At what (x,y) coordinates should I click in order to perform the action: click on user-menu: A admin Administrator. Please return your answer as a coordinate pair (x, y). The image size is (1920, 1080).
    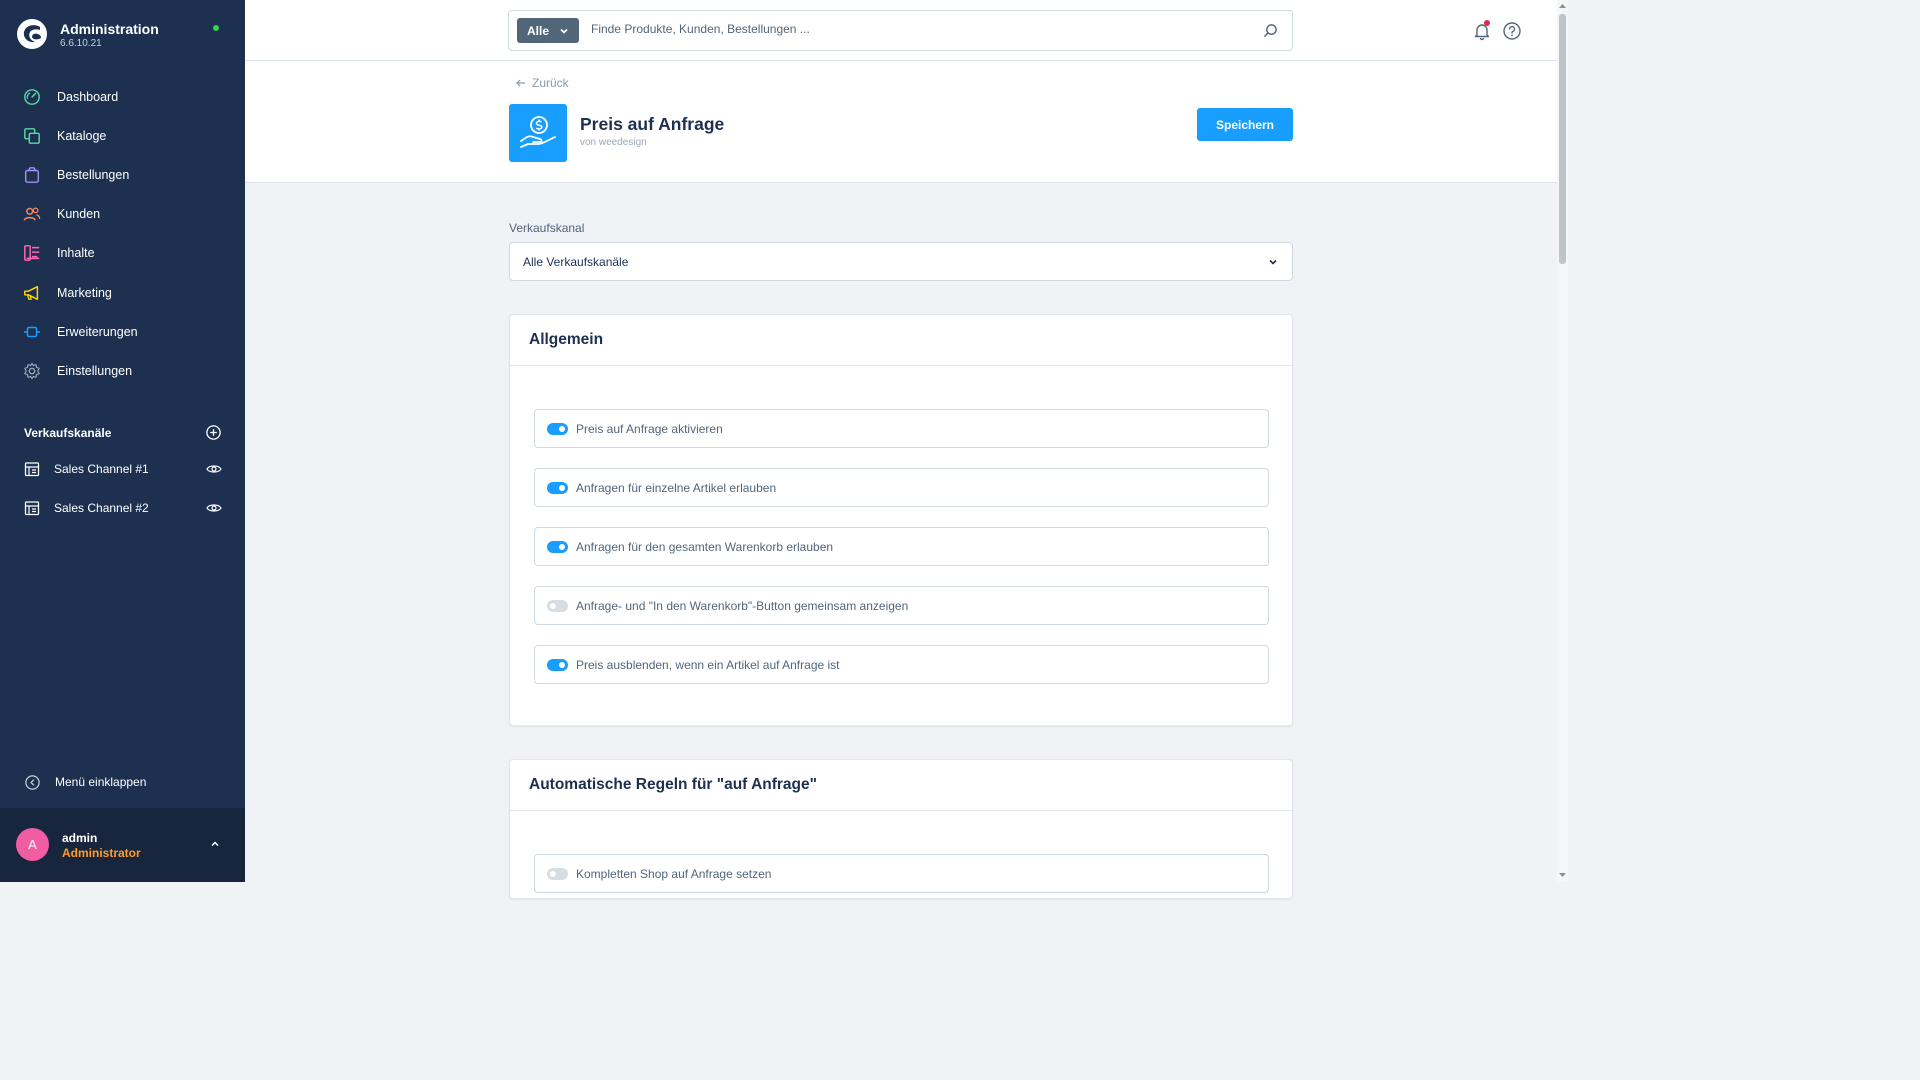
    Looking at the image, I should click on (122, 845).